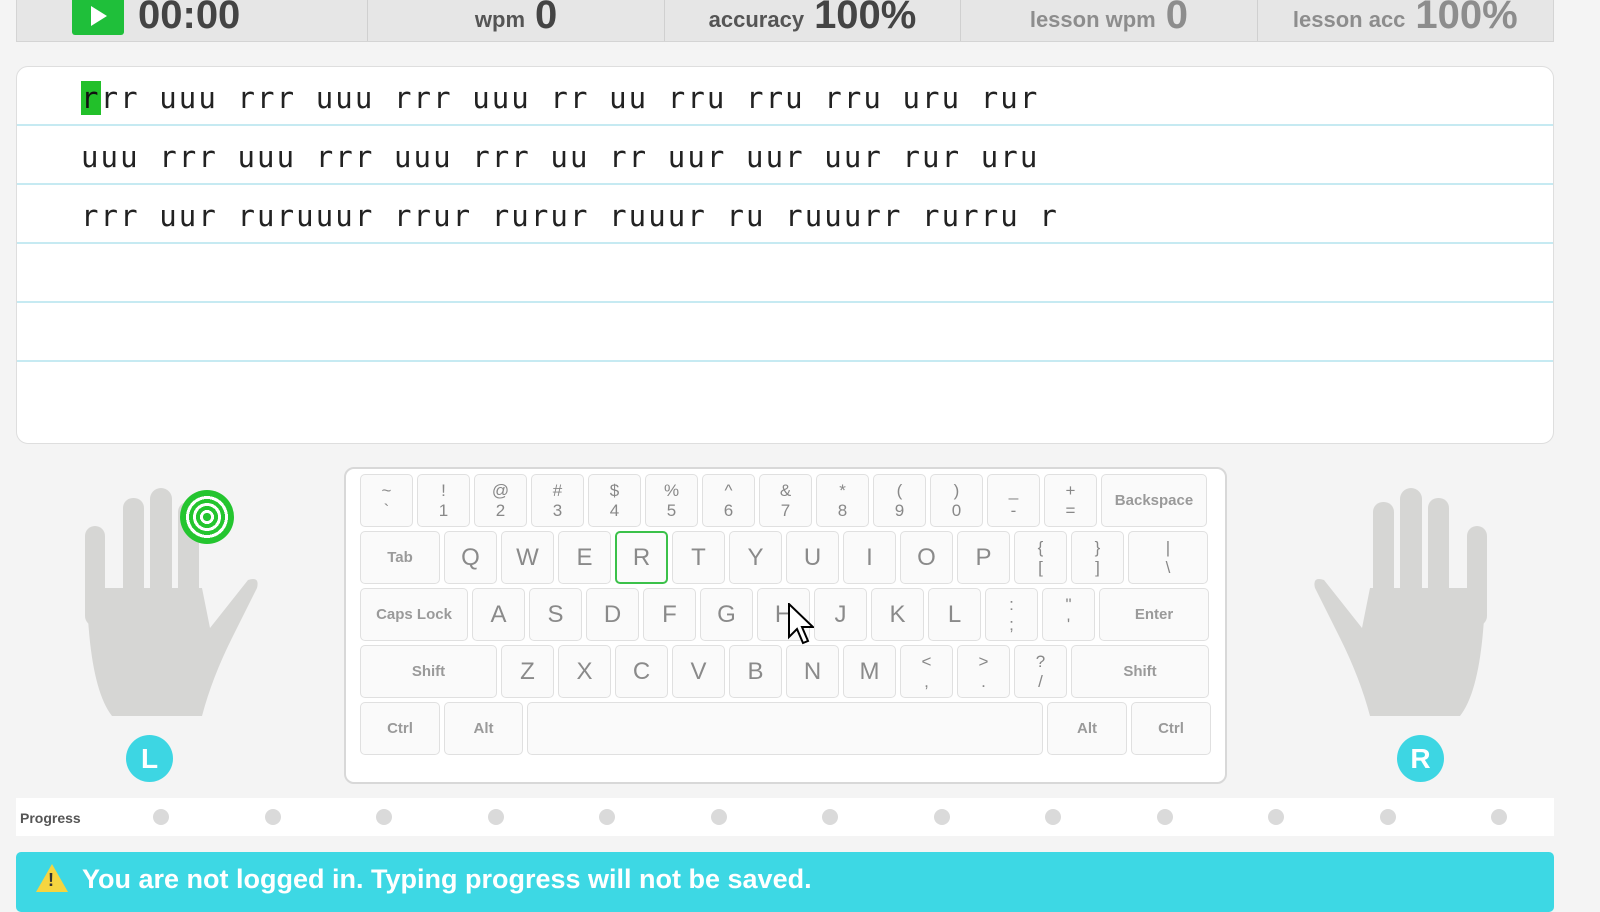  I want to click on key-e: E, so click(584, 557).